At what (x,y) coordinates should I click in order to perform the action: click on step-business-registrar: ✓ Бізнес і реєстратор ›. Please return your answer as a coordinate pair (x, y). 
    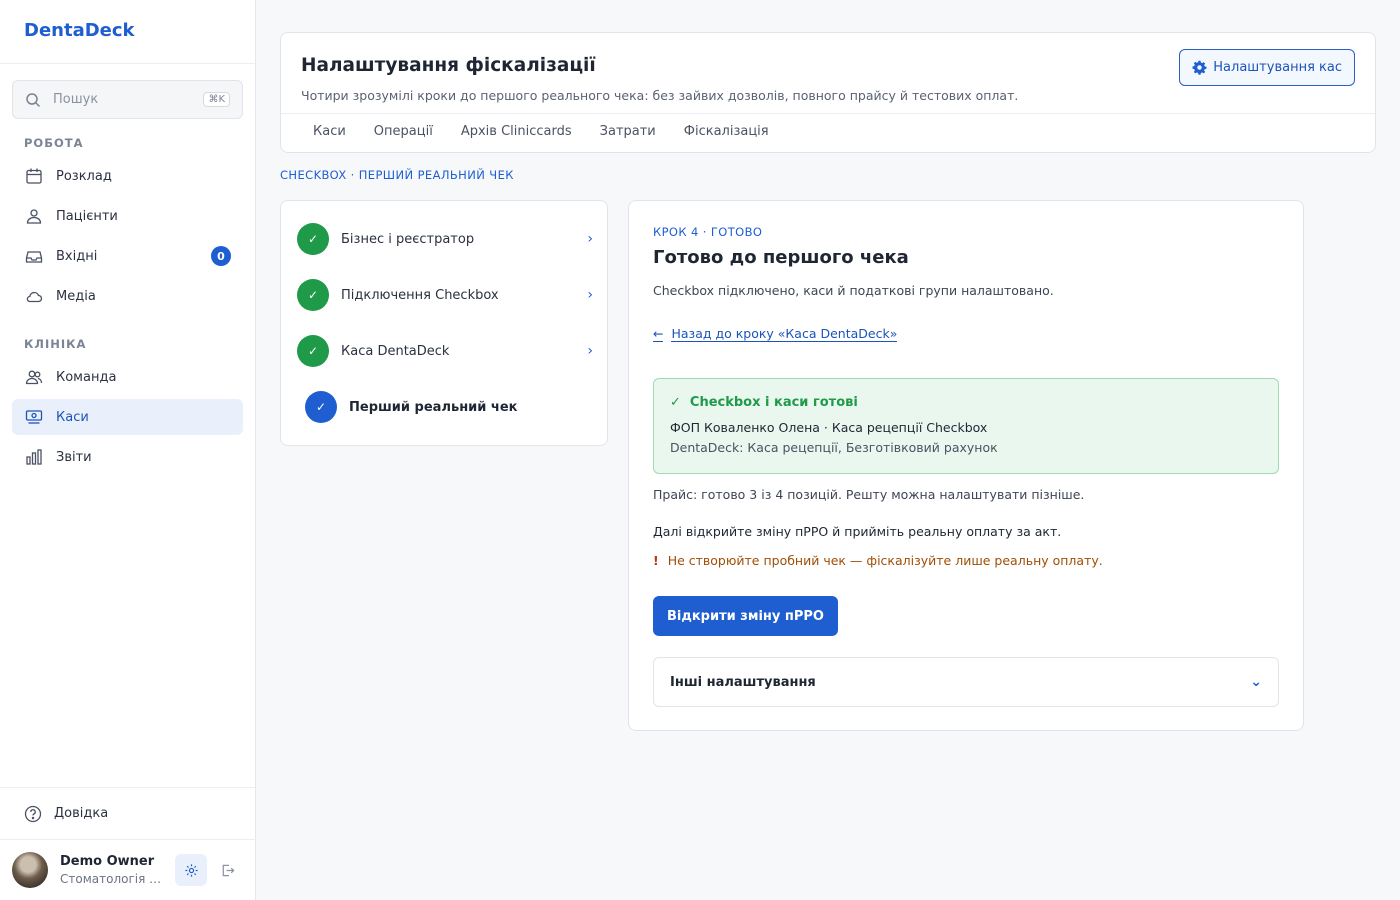
    Looking at the image, I should click on (447, 239).